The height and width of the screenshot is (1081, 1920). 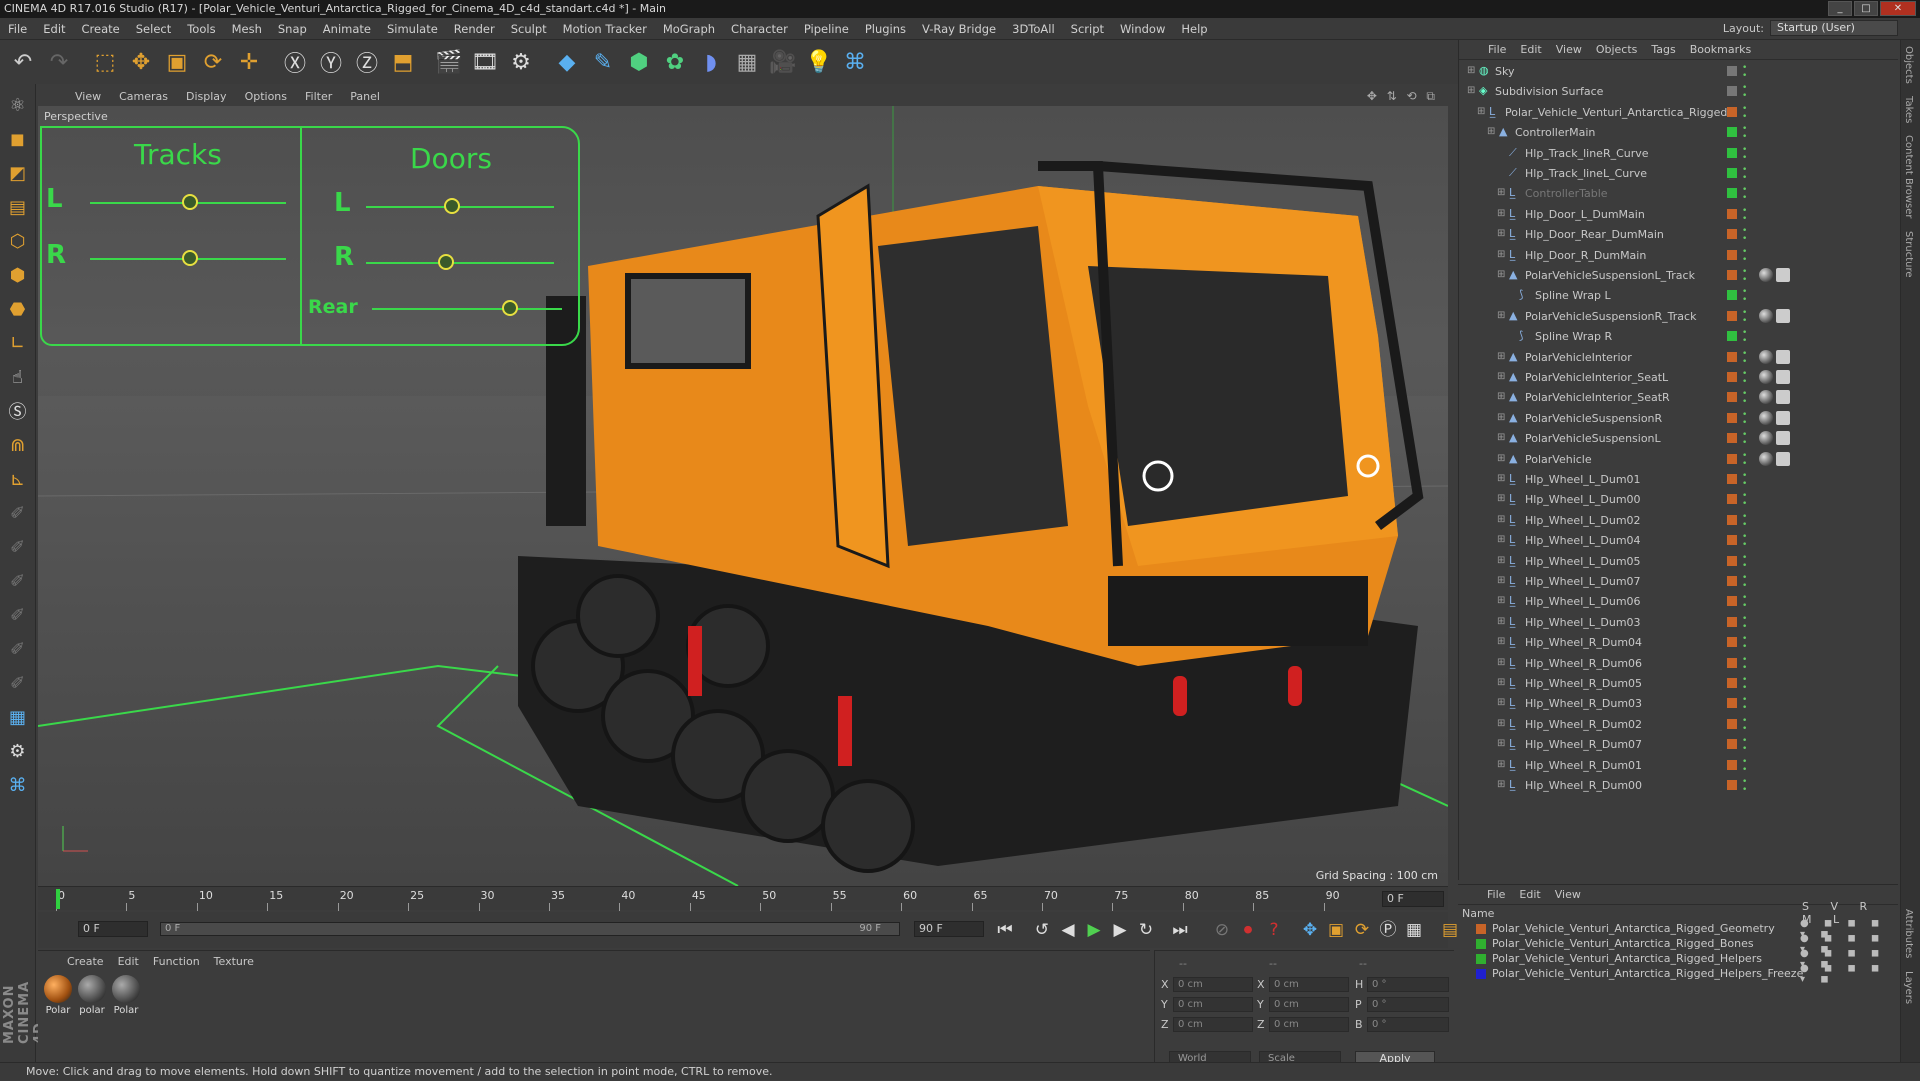 What do you see at coordinates (1529, 894) in the screenshot?
I see `layer-menu-edit: Edit` at bounding box center [1529, 894].